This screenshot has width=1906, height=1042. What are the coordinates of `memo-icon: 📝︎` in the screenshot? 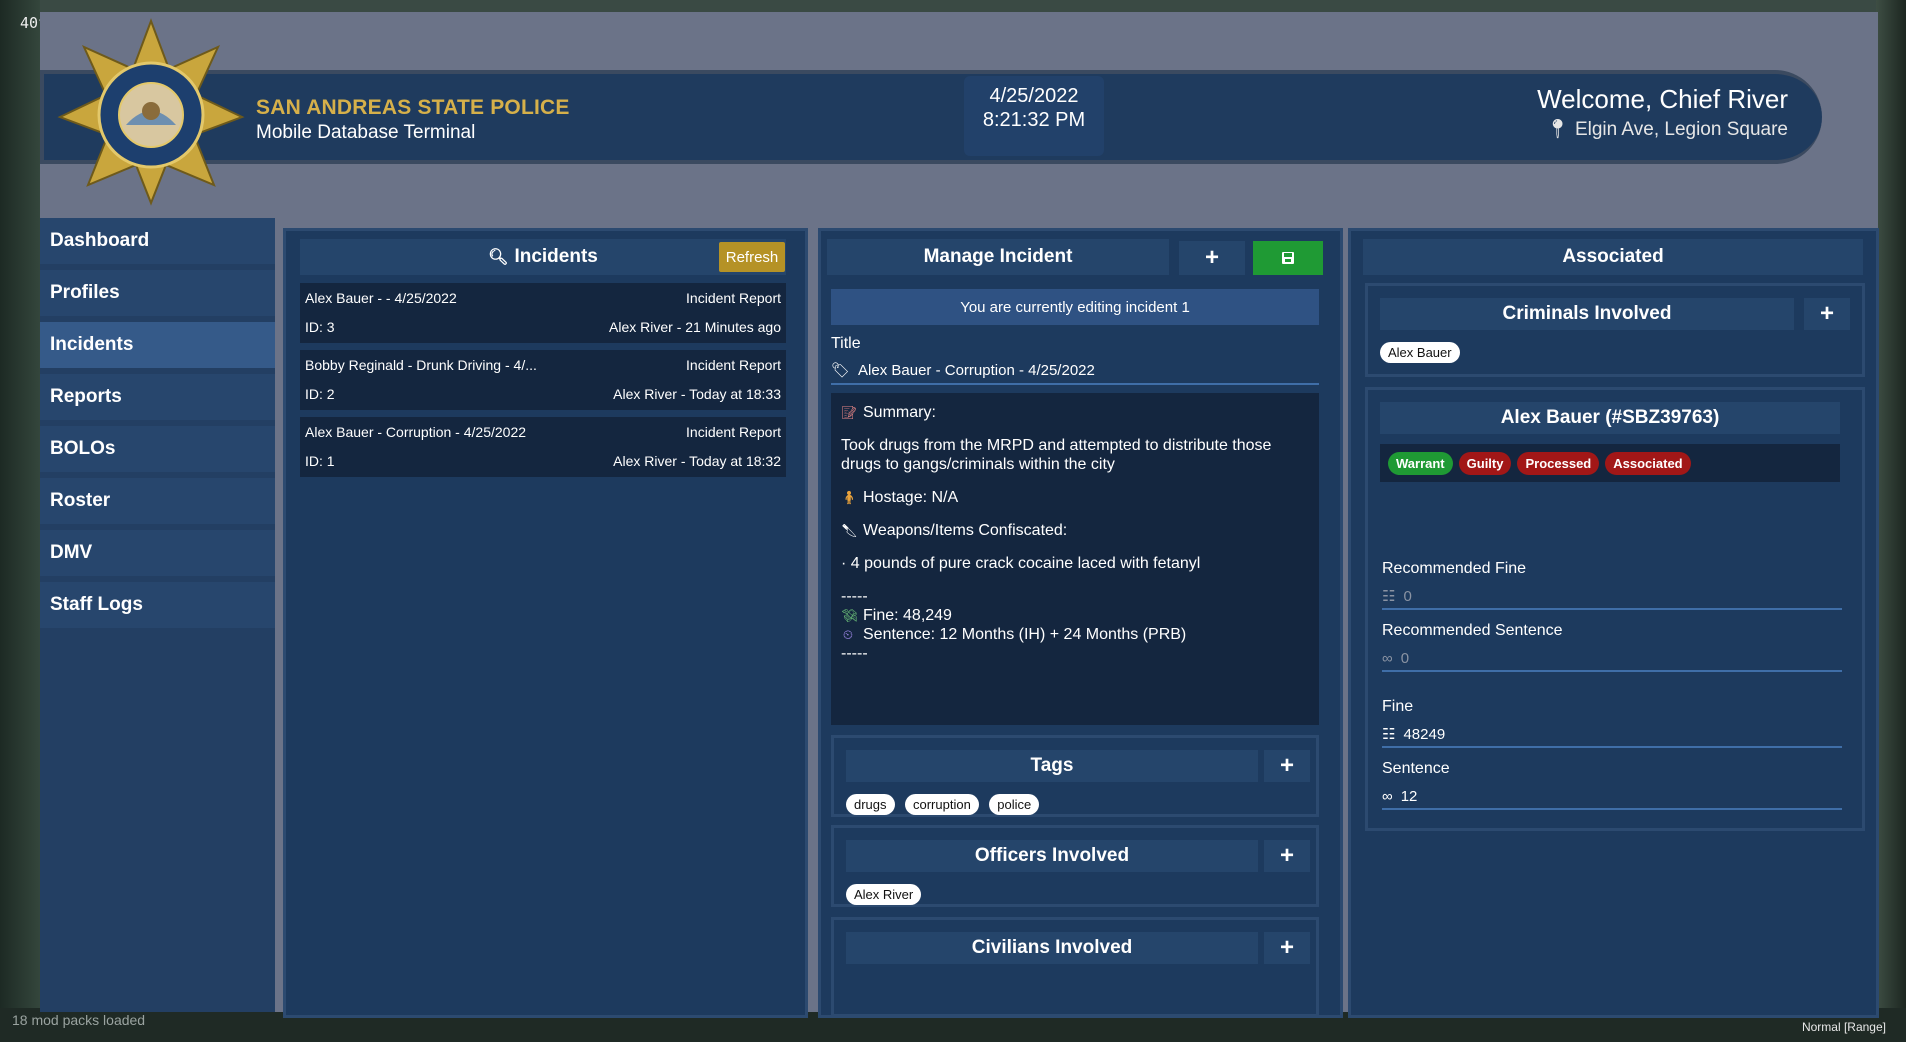 It's located at (849, 412).